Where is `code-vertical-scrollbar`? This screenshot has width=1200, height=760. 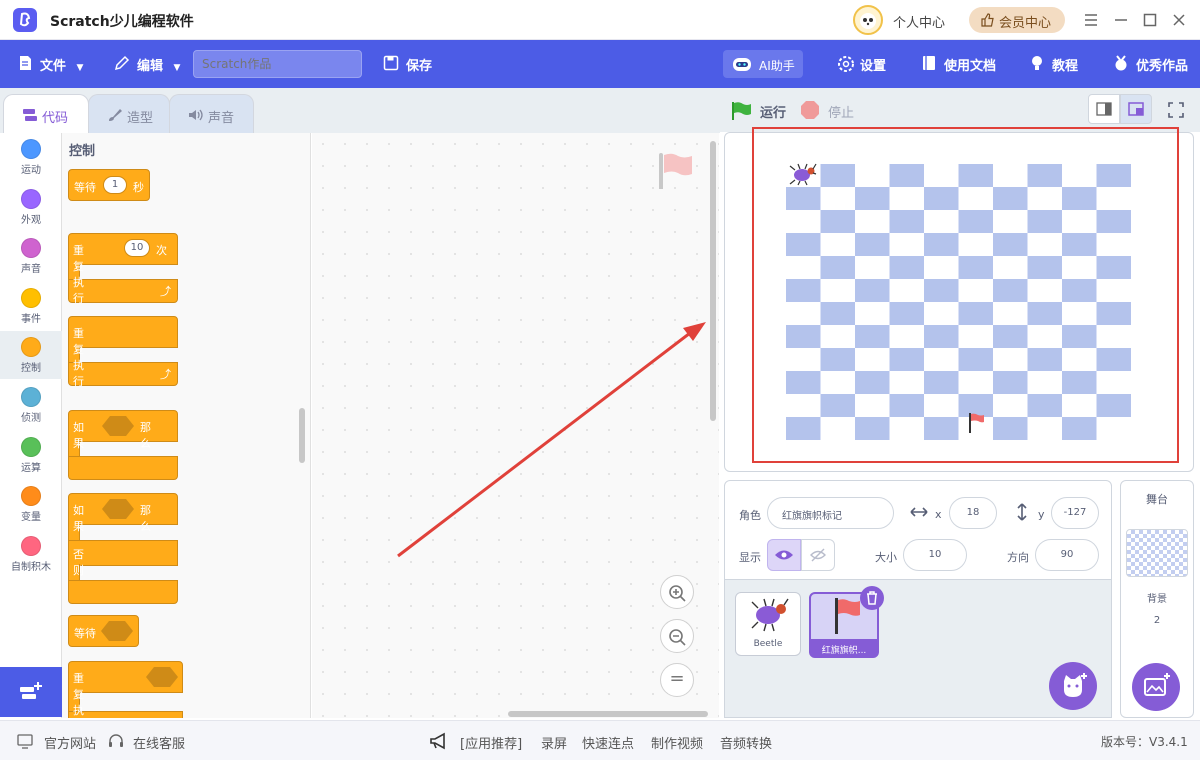 code-vertical-scrollbar is located at coordinates (713, 281).